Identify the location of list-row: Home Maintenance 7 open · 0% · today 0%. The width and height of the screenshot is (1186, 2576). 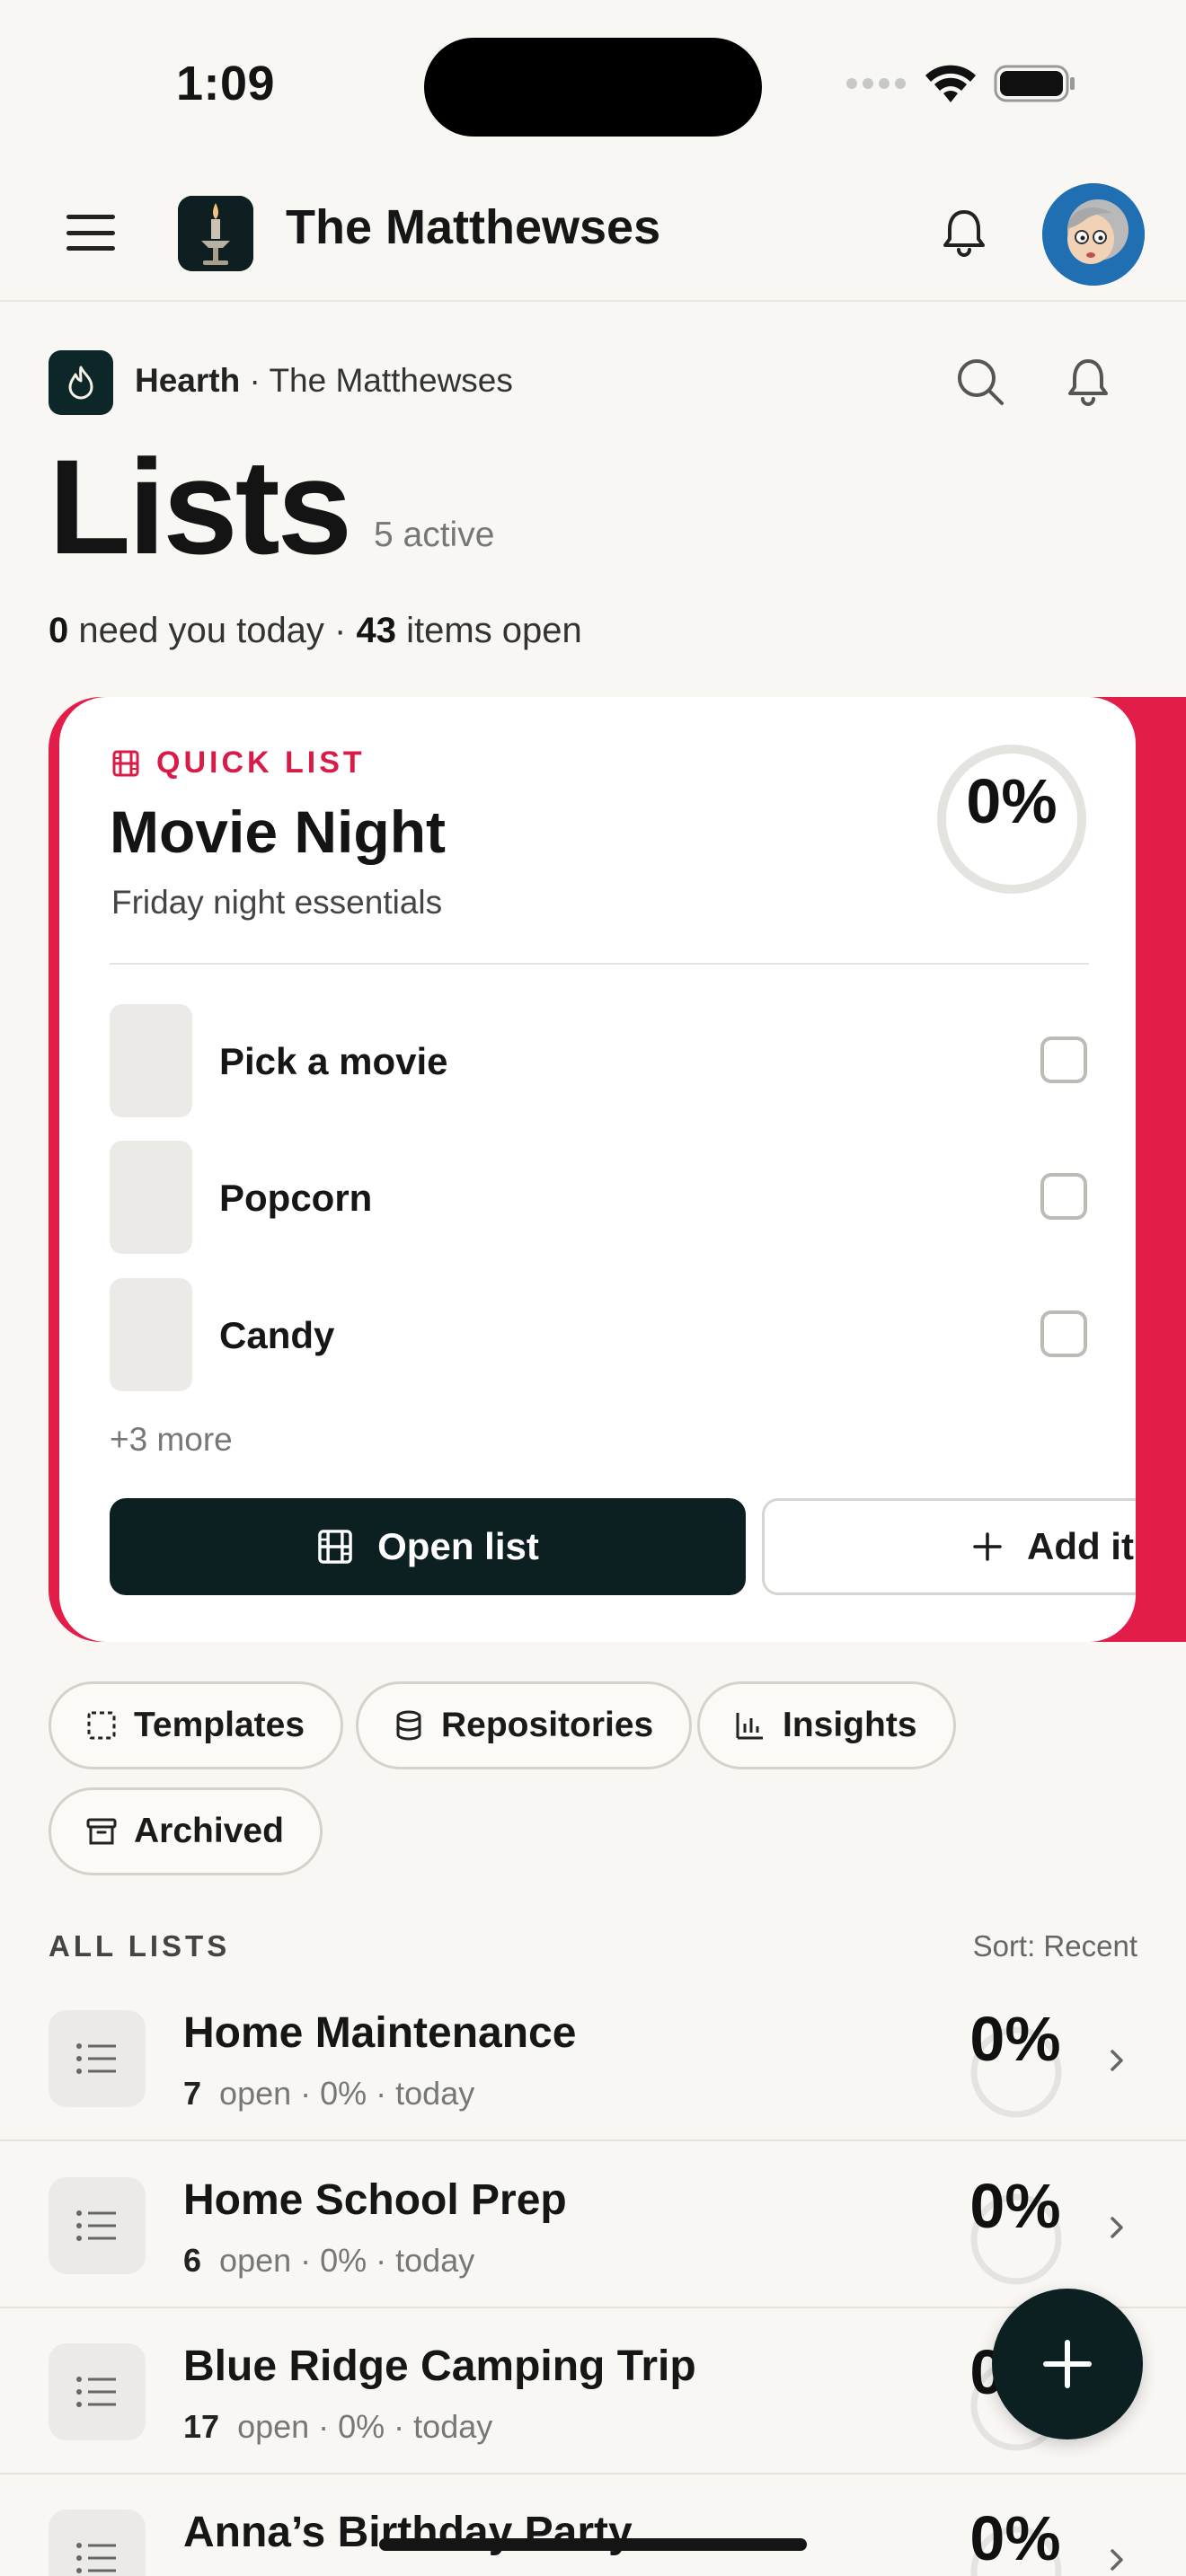
(593, 2058).